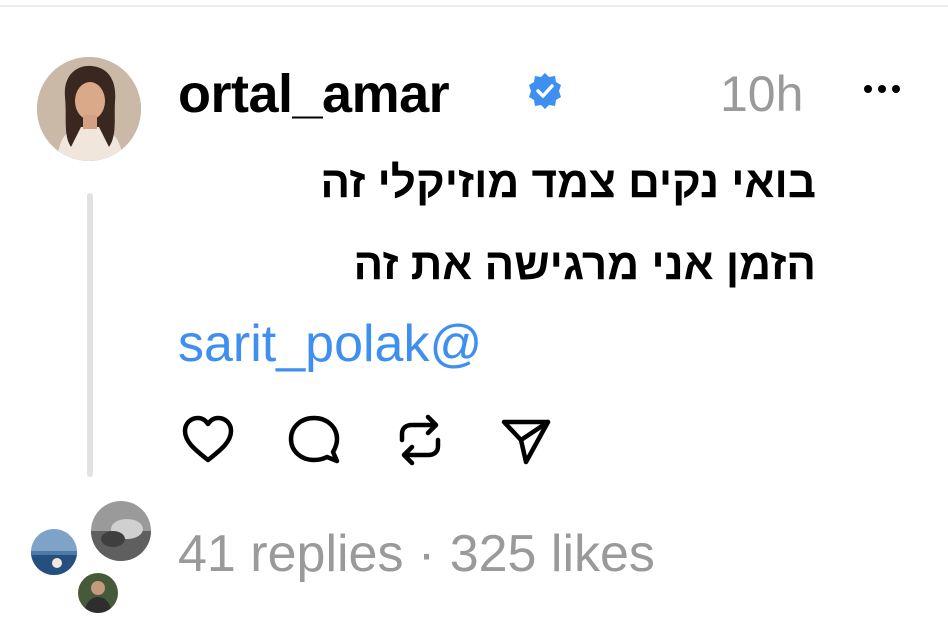  What do you see at coordinates (762, 94) in the screenshot?
I see `post-timestamp: 10h` at bounding box center [762, 94].